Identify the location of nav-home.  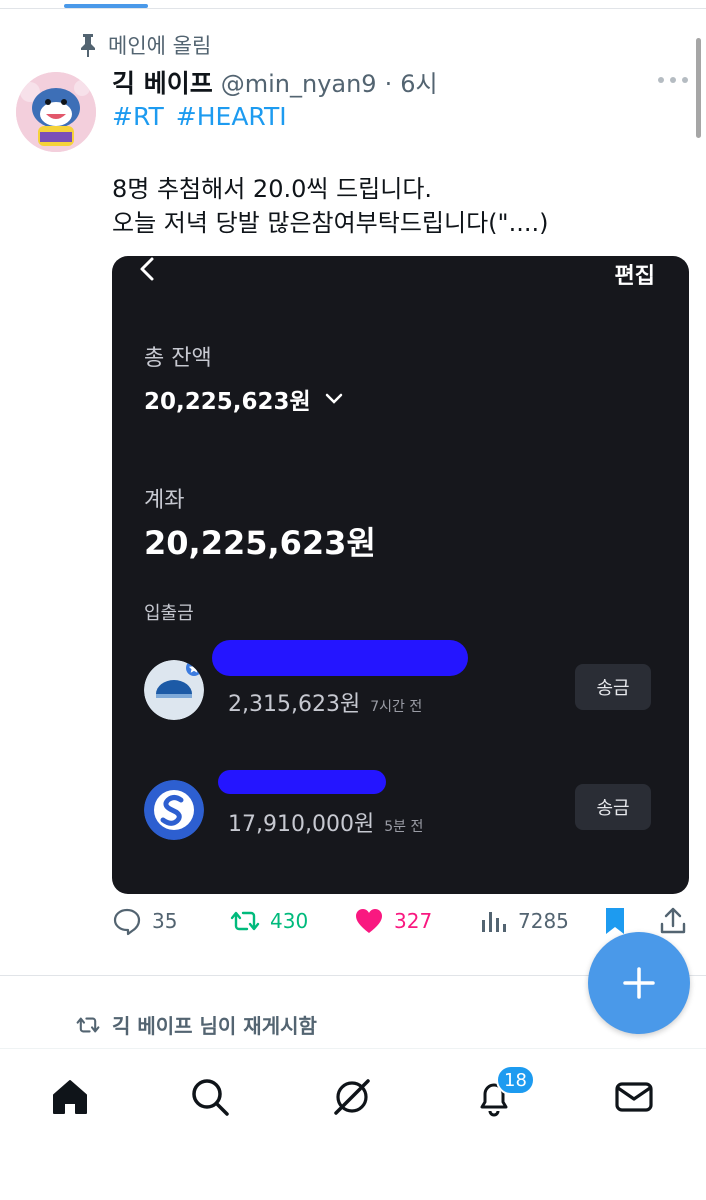
(70, 1097).